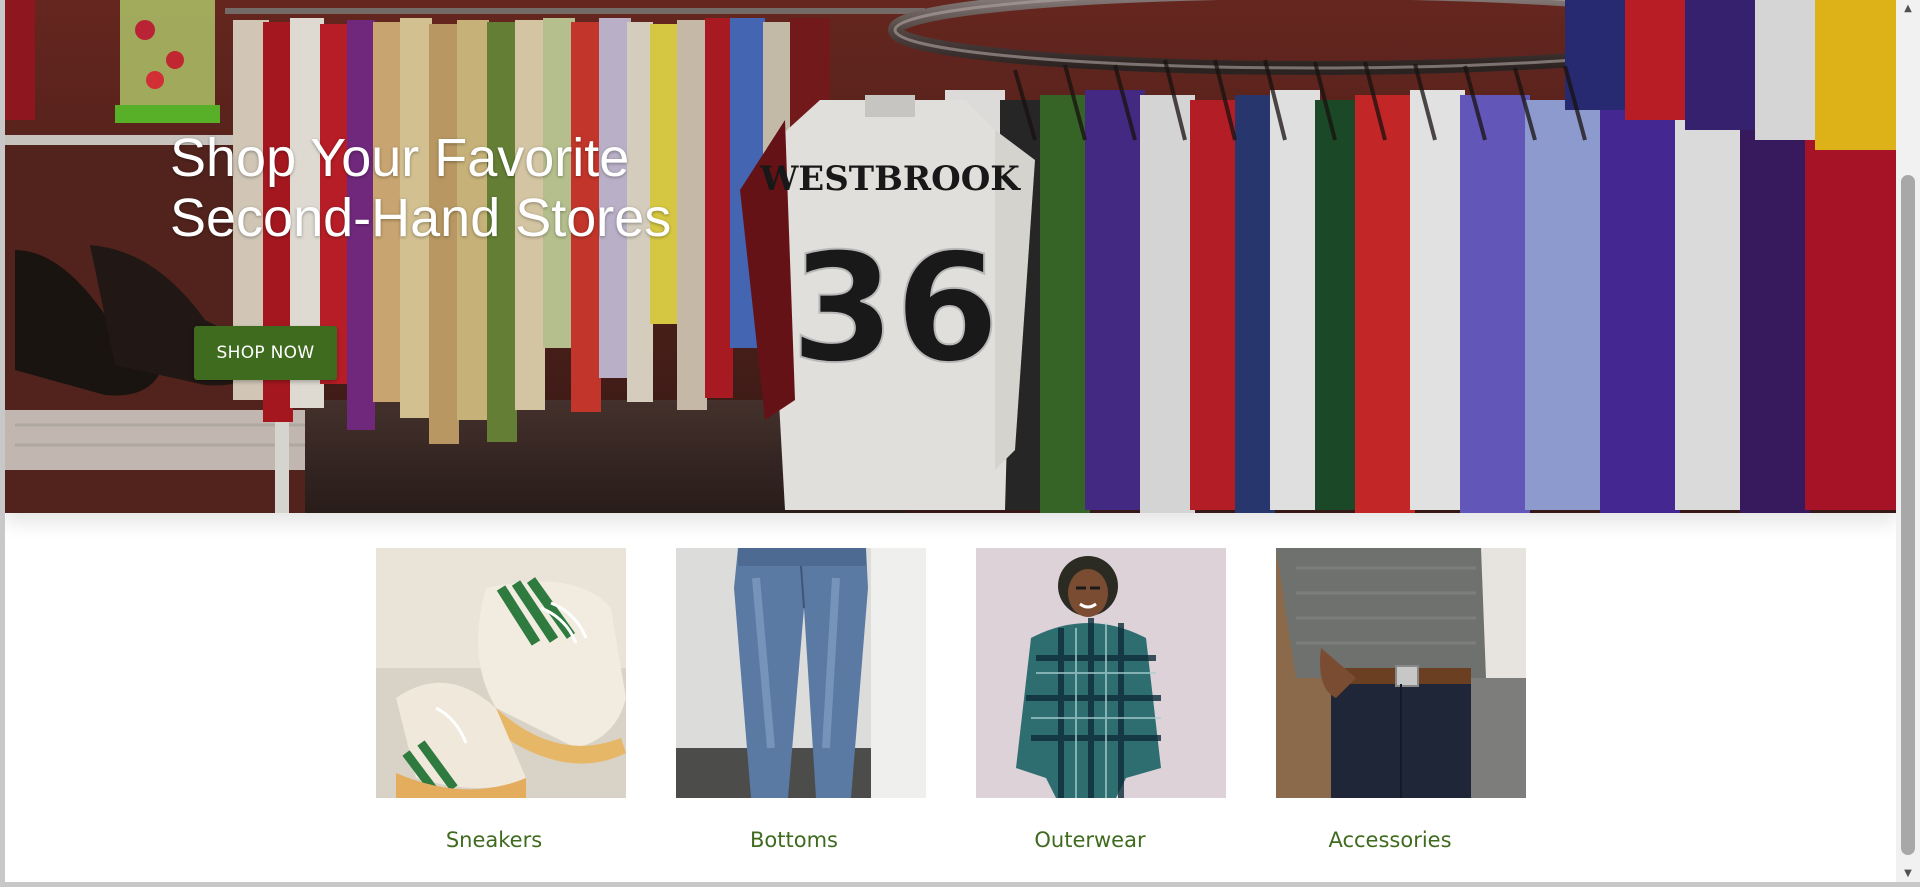  Describe the element at coordinates (1390, 840) in the screenshot. I see `category-label-accessories: Accessories` at that location.